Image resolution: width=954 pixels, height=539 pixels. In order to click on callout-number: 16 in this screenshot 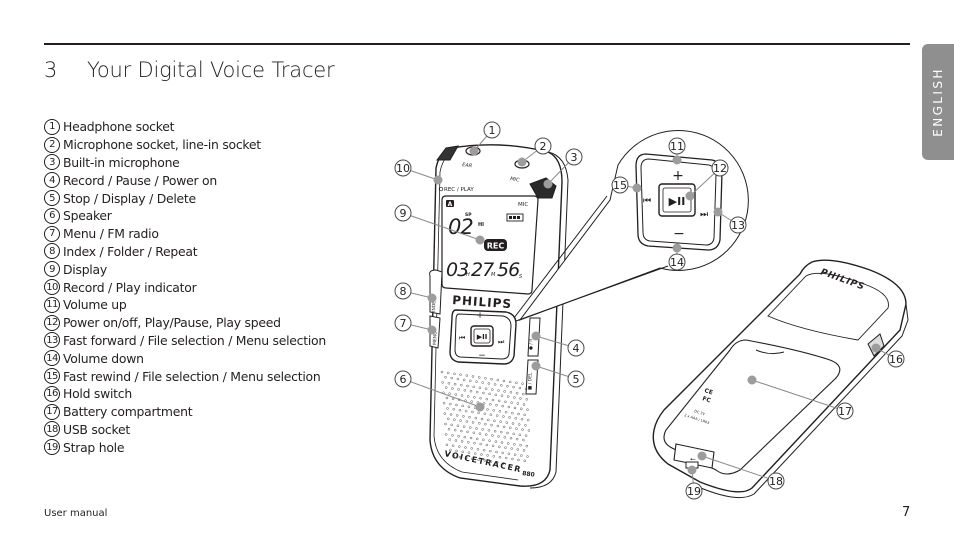, I will do `click(896, 359)`.